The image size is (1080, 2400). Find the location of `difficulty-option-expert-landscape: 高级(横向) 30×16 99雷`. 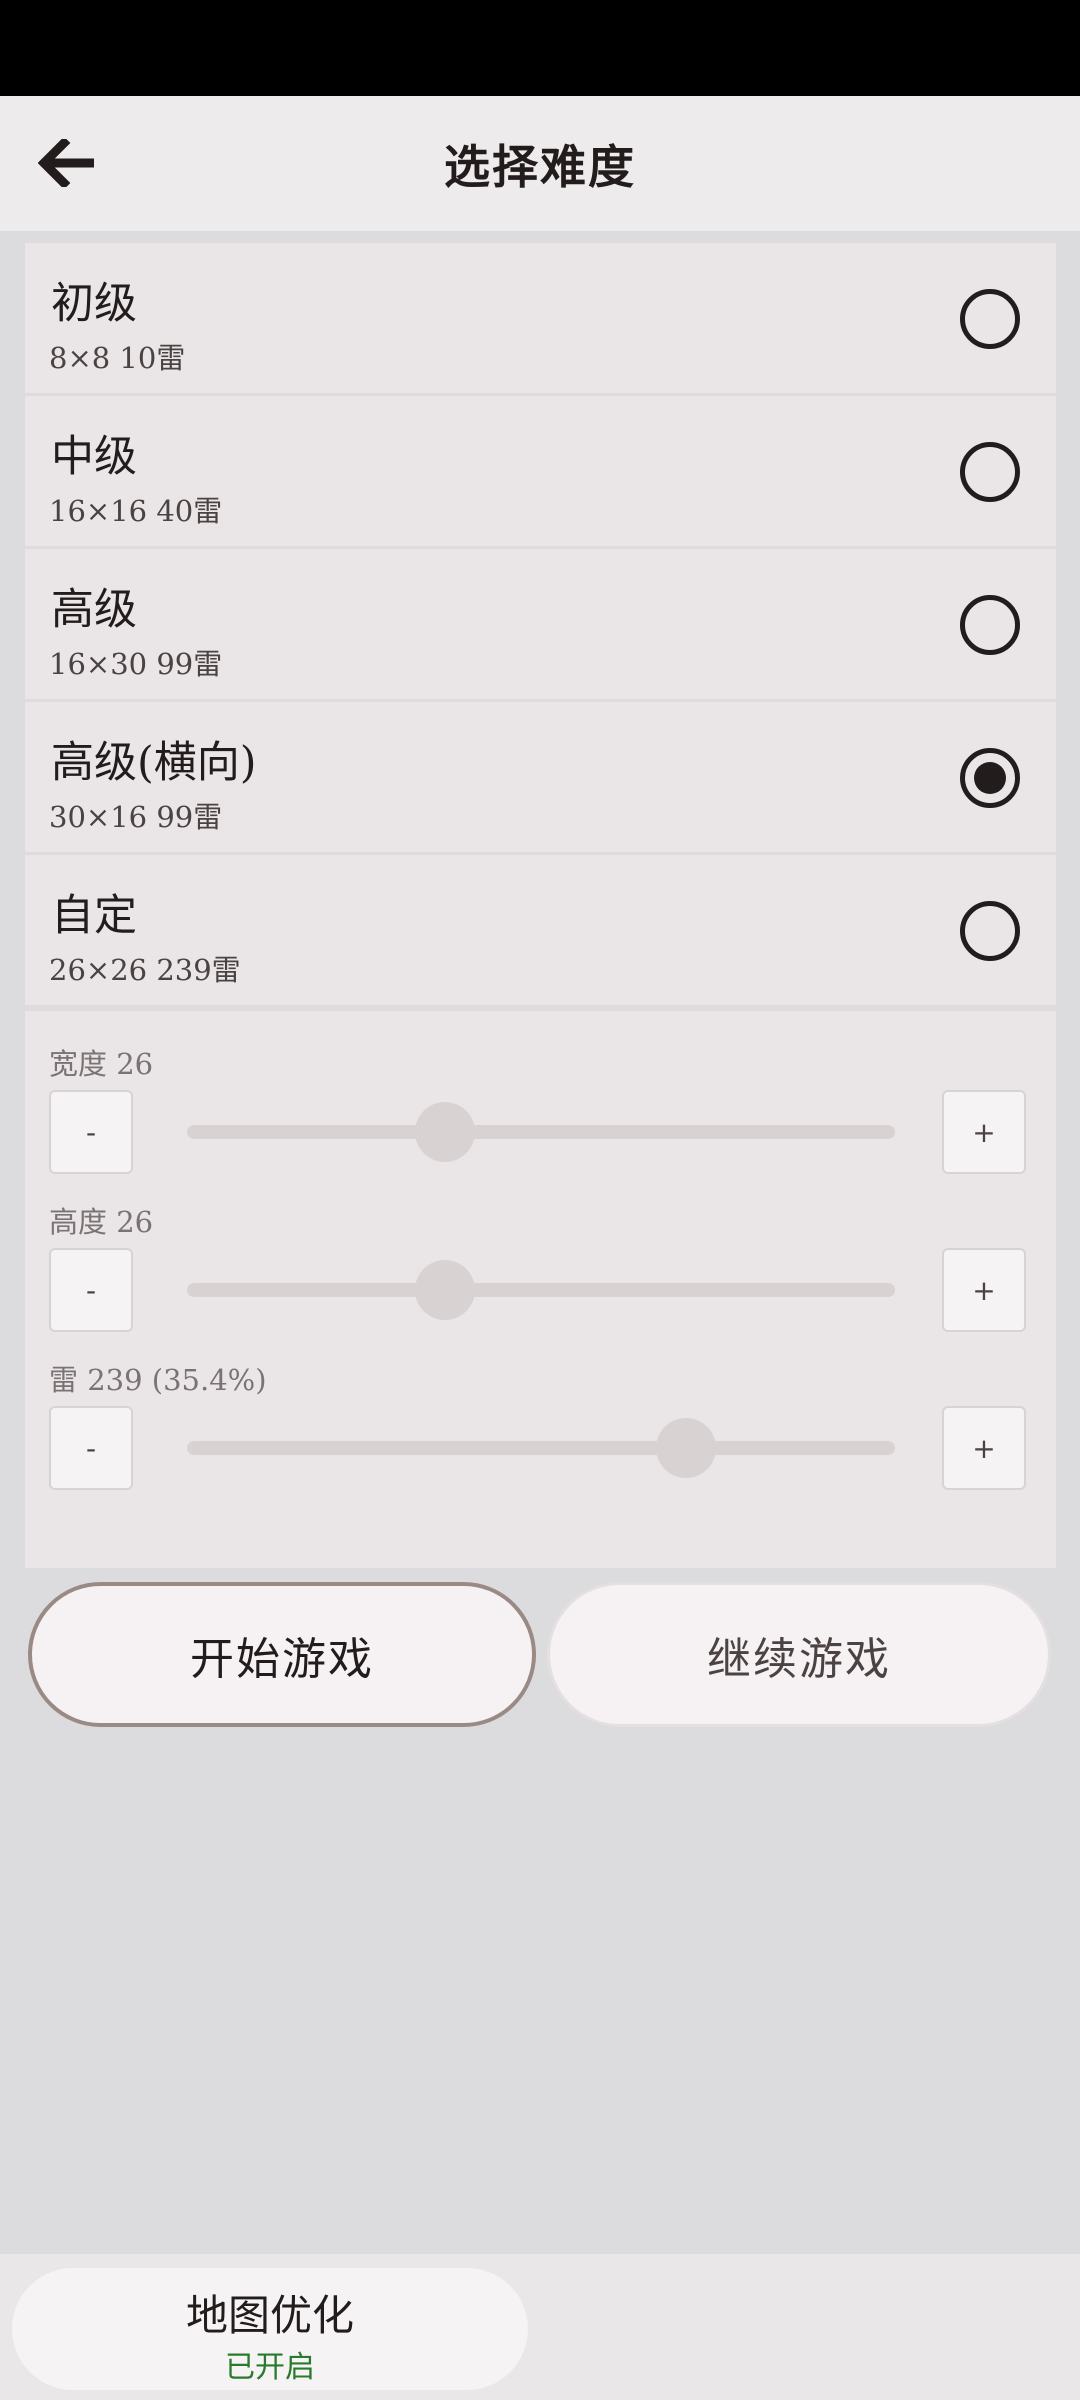

difficulty-option-expert-landscape: 高级(横向) 30×16 99雷 is located at coordinates (540, 777).